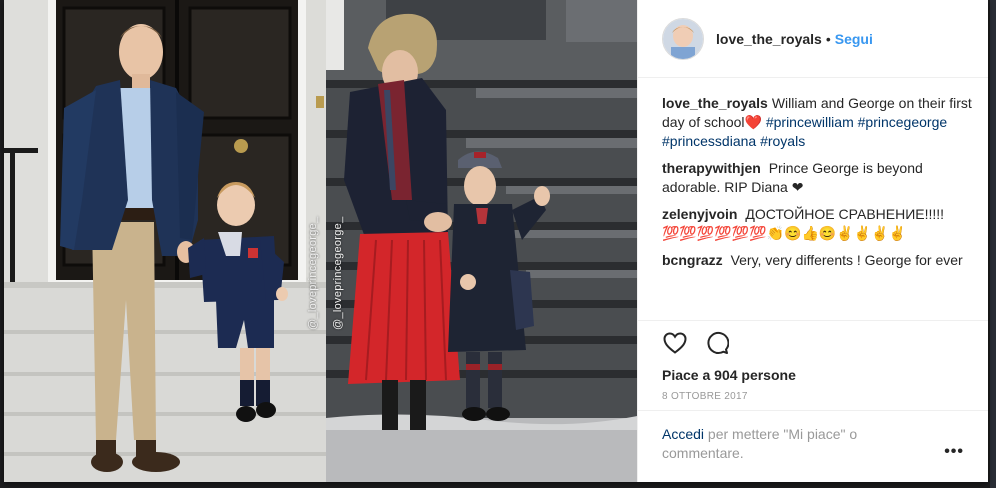 The height and width of the screenshot is (488, 996). Describe the element at coordinates (769, 39) in the screenshot. I see `header-username: love_the_royals` at that location.